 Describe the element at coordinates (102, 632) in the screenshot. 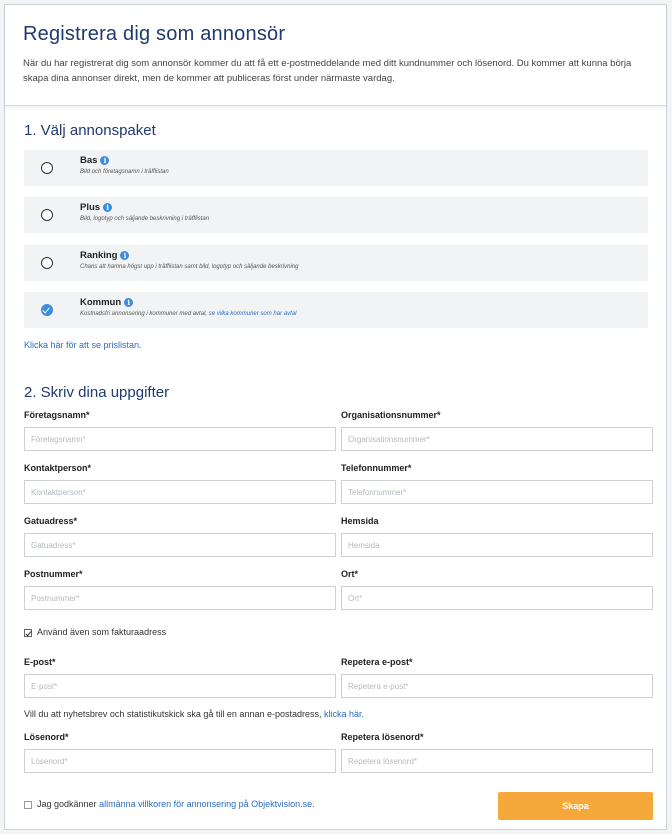

I see `invoice-address-label: Använd även som fakturaadress` at that location.